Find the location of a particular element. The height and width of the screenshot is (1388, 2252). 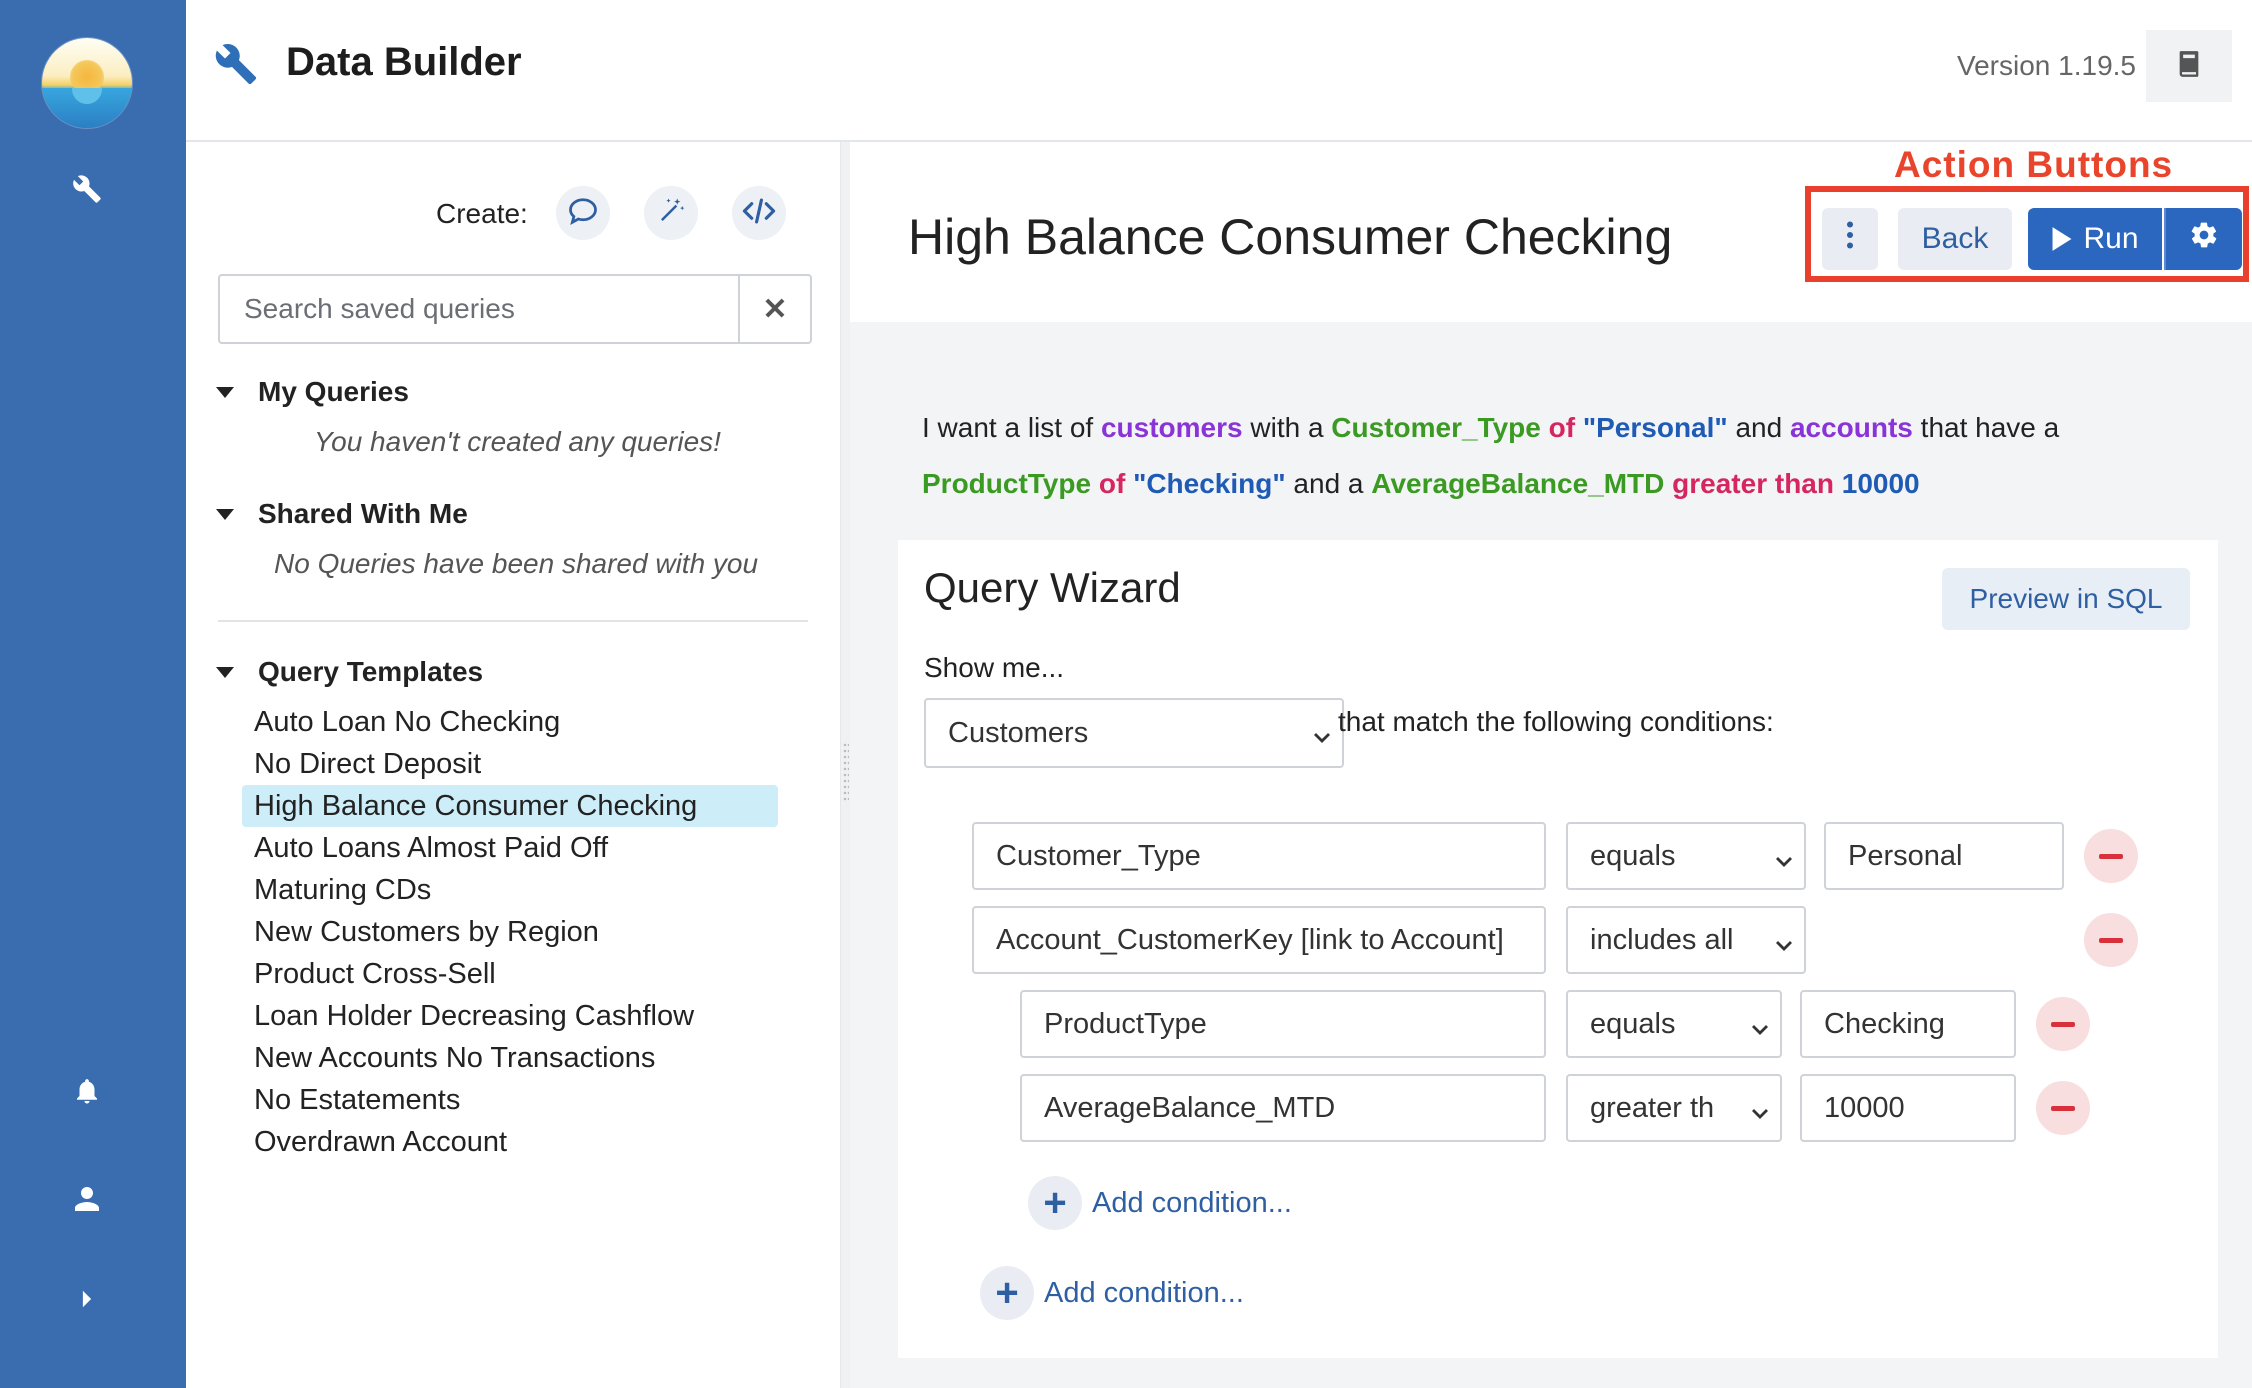

vertical-ellipsis-icon is located at coordinates (1850, 239).